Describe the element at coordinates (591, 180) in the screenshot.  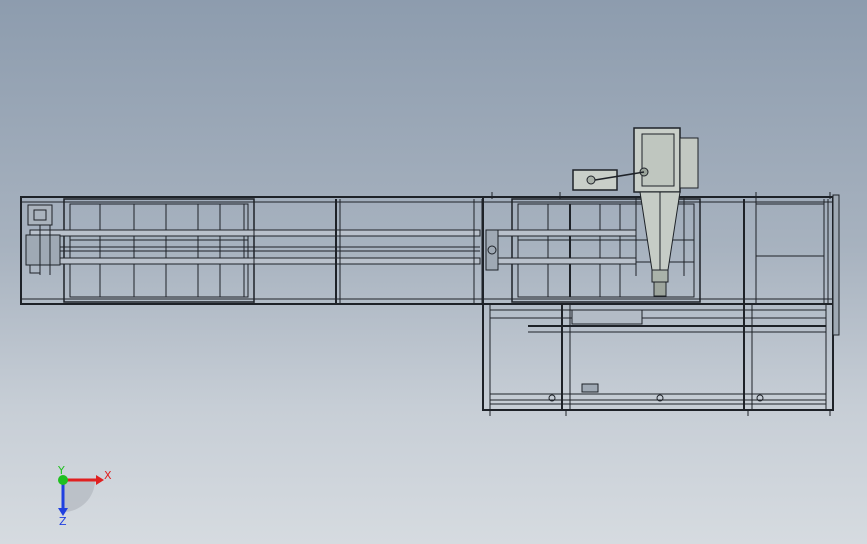
I see `control-knob` at that location.